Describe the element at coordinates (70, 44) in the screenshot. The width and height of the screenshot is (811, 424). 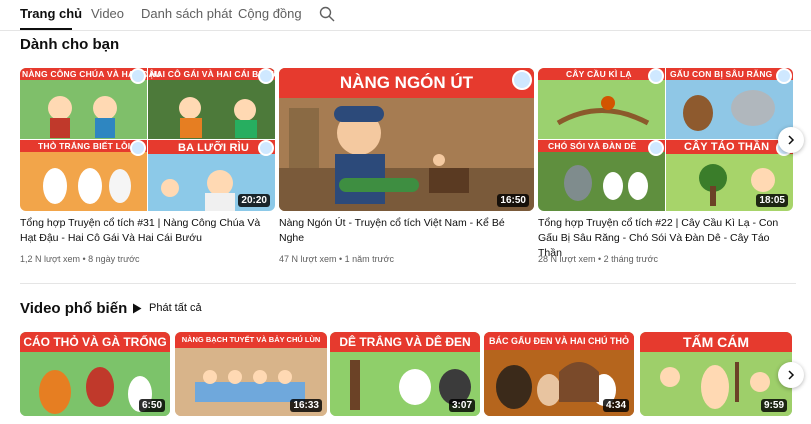
I see `for-you-heading: Dành cho bạn` at that location.